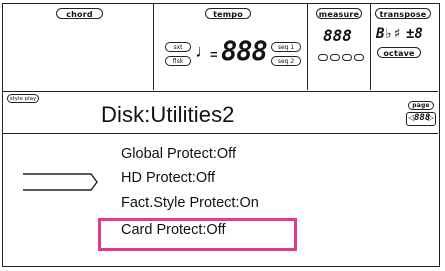  Describe the element at coordinates (339, 13) in the screenshot. I see `measure-label: measure` at that location.